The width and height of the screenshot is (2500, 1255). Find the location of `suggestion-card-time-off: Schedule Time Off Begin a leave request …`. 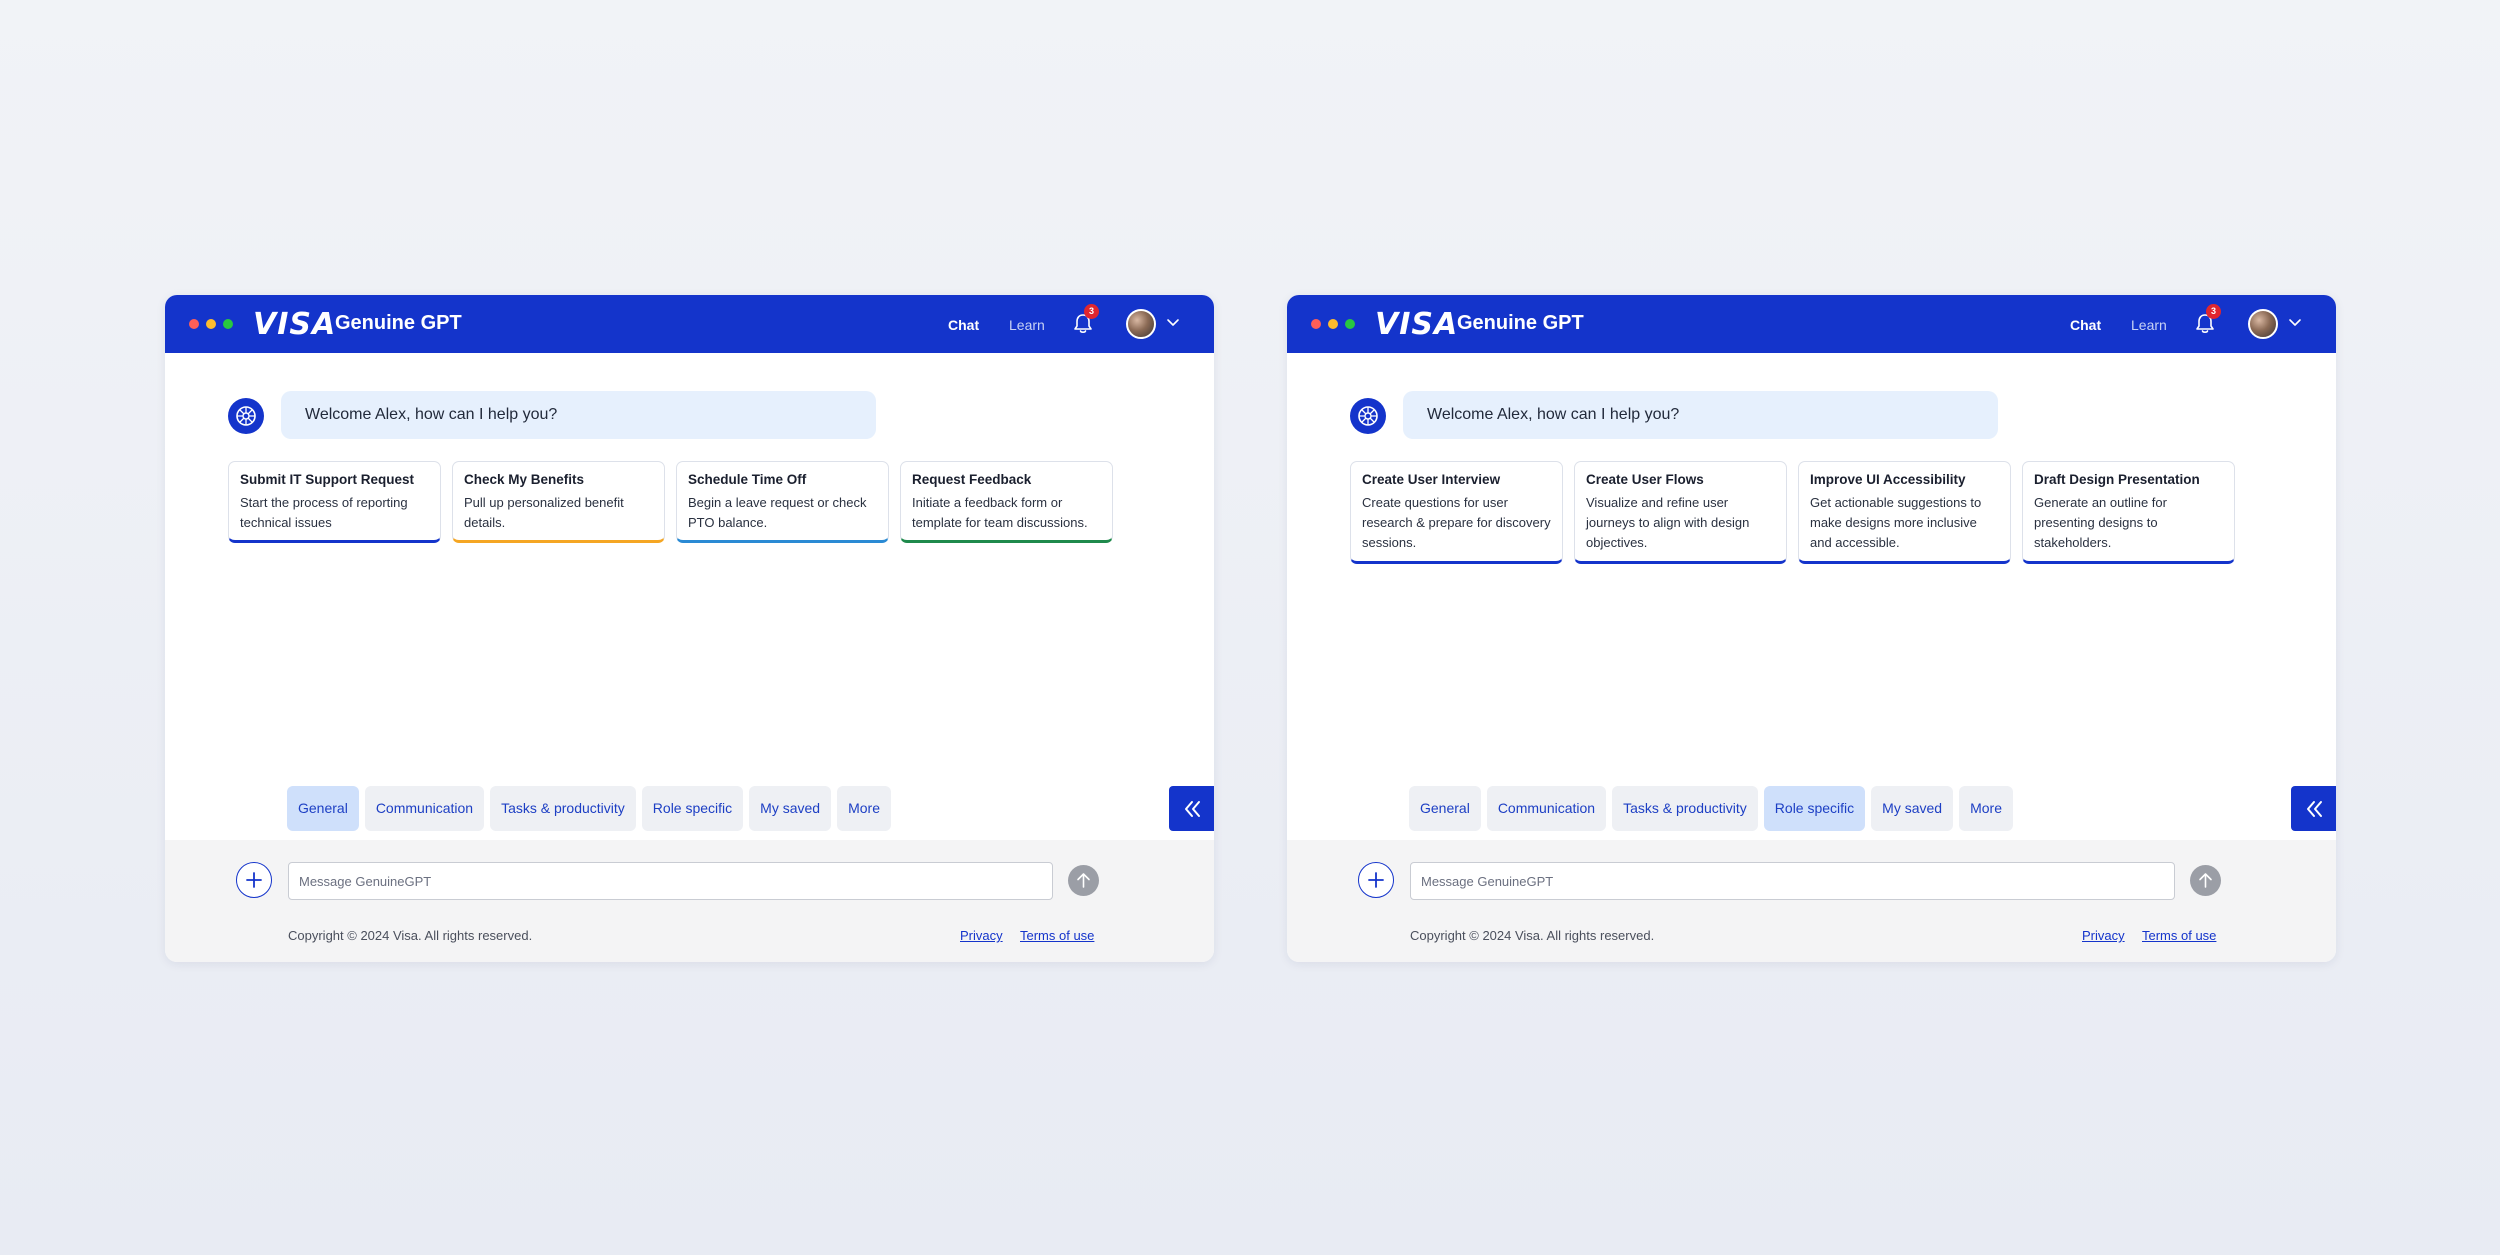

suggestion-card-time-off: Schedule Time Off Begin a leave request … is located at coordinates (782, 502).